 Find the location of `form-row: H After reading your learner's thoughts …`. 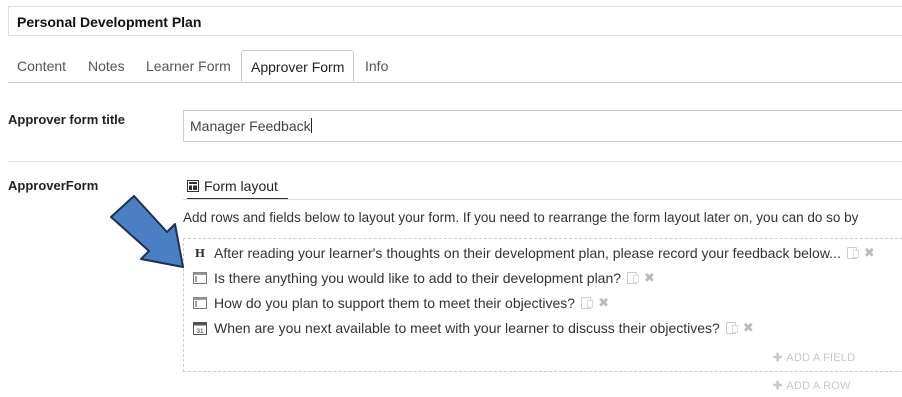

form-row: H After reading your learner's thoughts … is located at coordinates (534, 253).